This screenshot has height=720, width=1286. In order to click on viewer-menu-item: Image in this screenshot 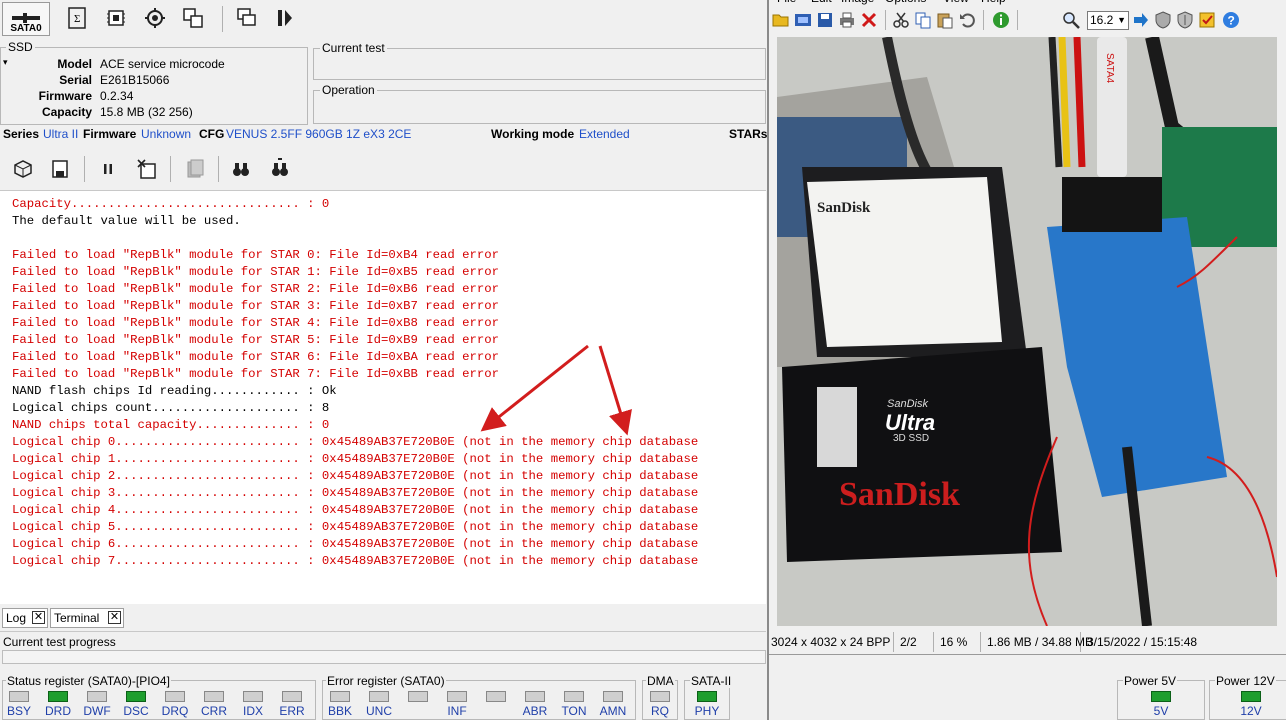, I will do `click(857, 2)`.